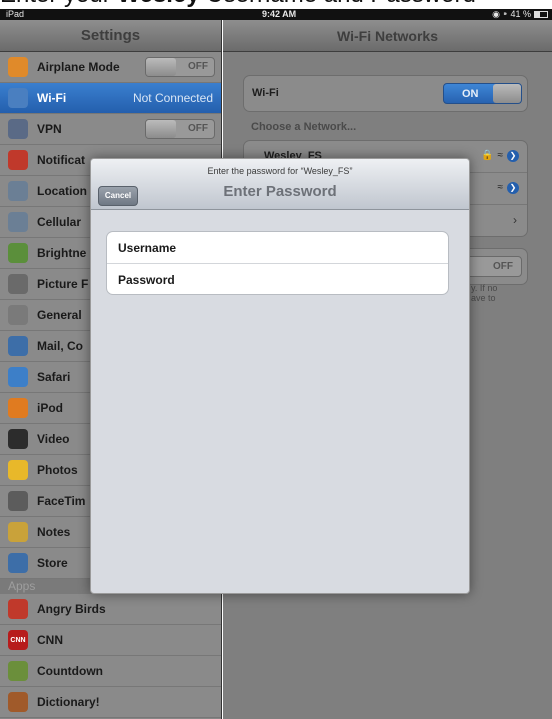 The image size is (552, 719). Describe the element at coordinates (147, 248) in the screenshot. I see `username-label: Username` at that location.